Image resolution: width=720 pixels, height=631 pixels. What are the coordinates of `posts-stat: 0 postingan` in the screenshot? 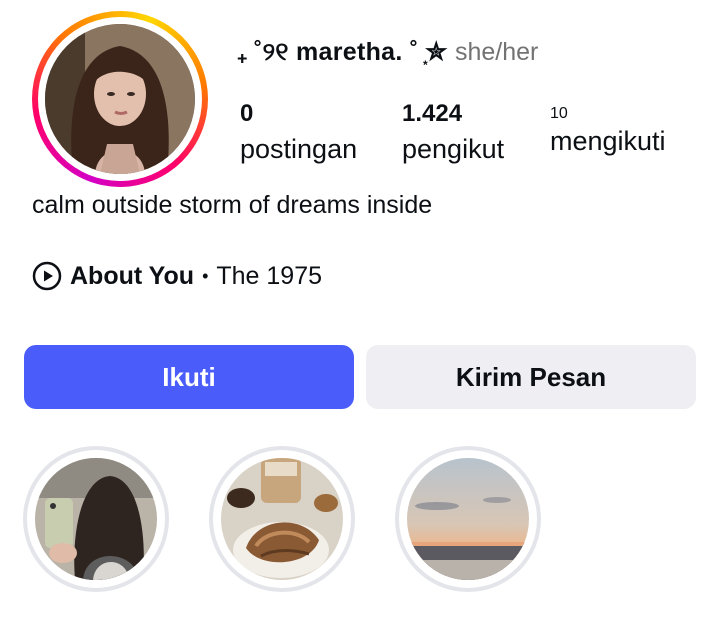 It's located at (298, 133).